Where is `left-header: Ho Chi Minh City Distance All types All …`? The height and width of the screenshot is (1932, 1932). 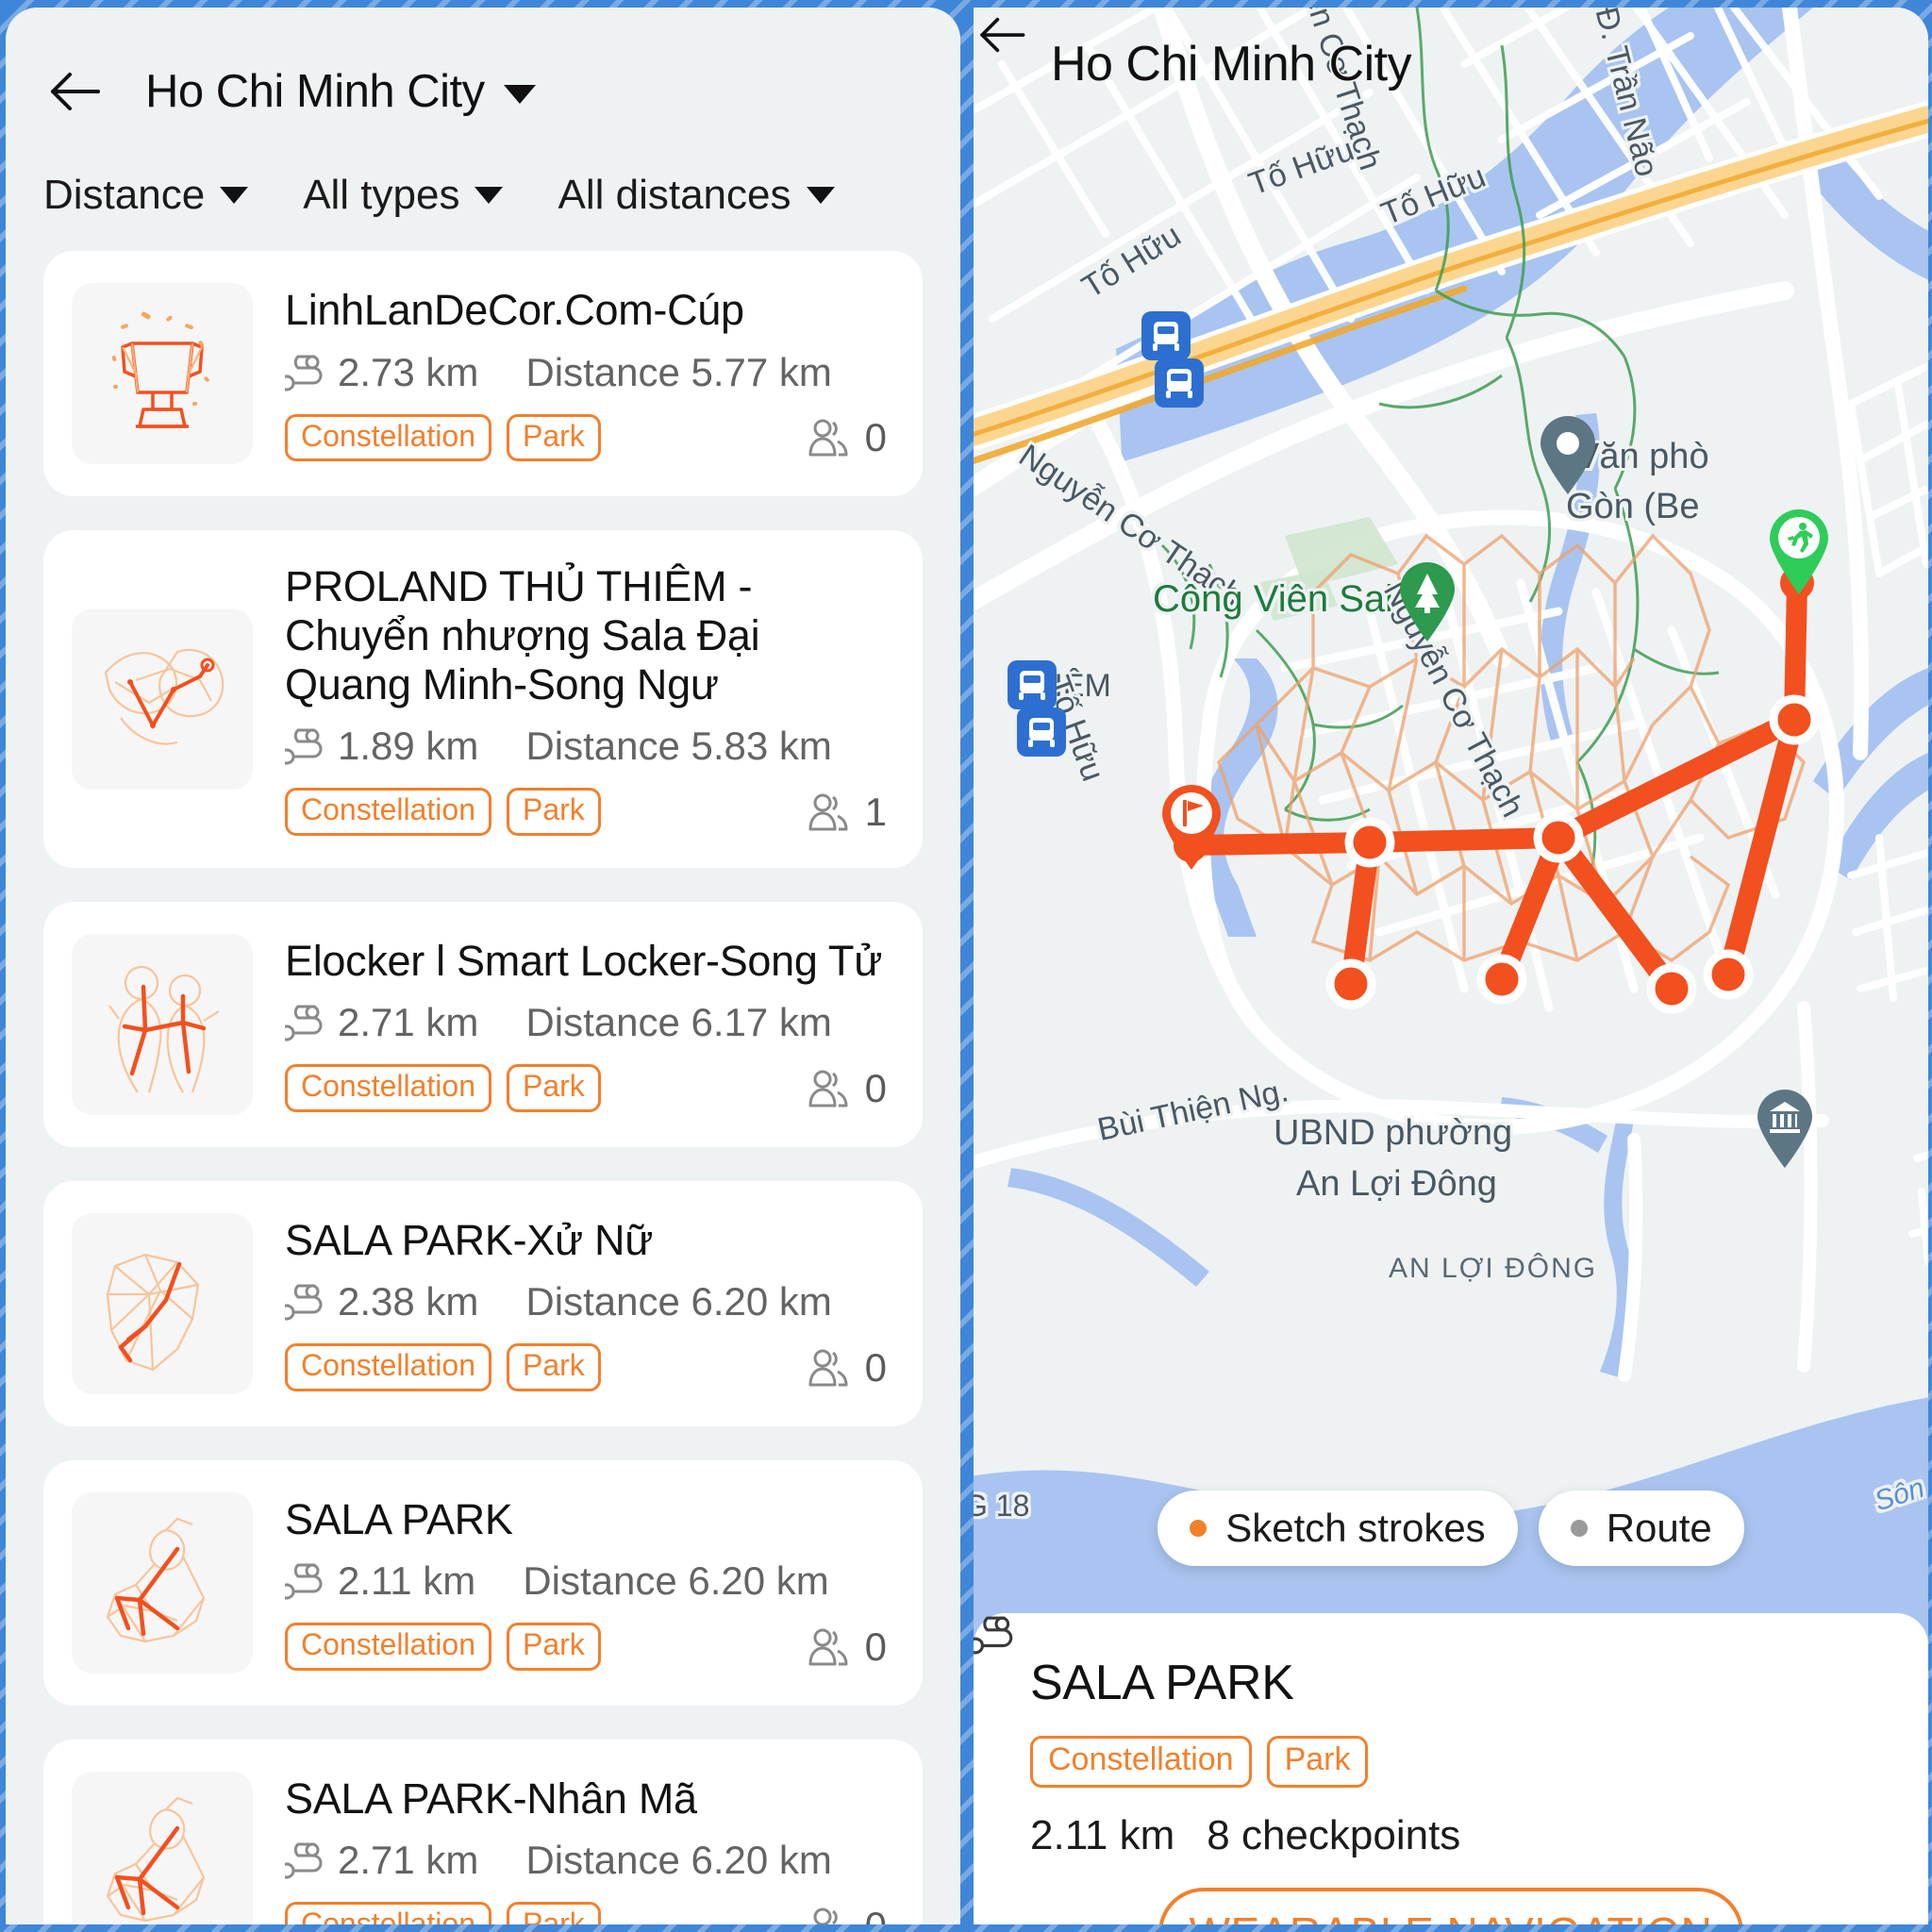 left-header: Ho Chi Minh City Distance All types All … is located at coordinates (483, 129).